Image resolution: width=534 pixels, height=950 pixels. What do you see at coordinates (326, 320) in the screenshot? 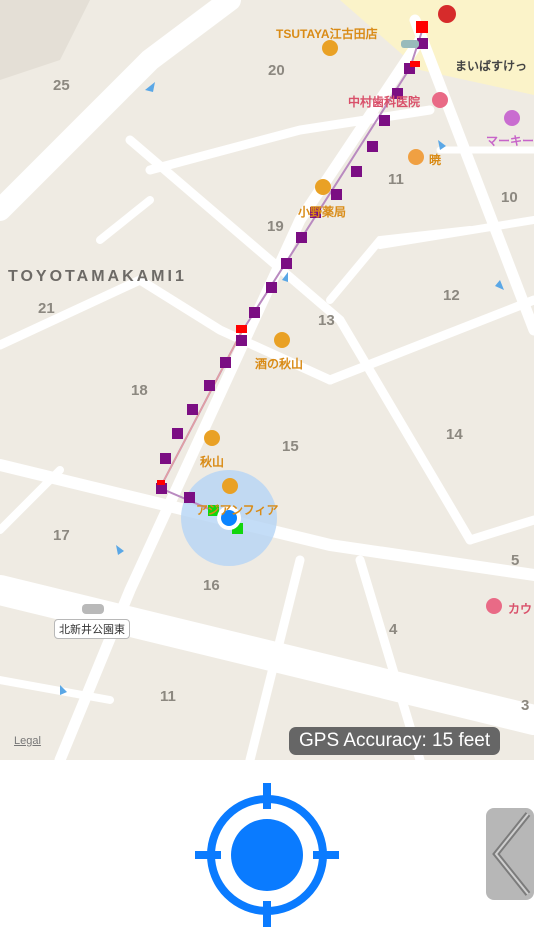
I see `block-number: 13` at bounding box center [326, 320].